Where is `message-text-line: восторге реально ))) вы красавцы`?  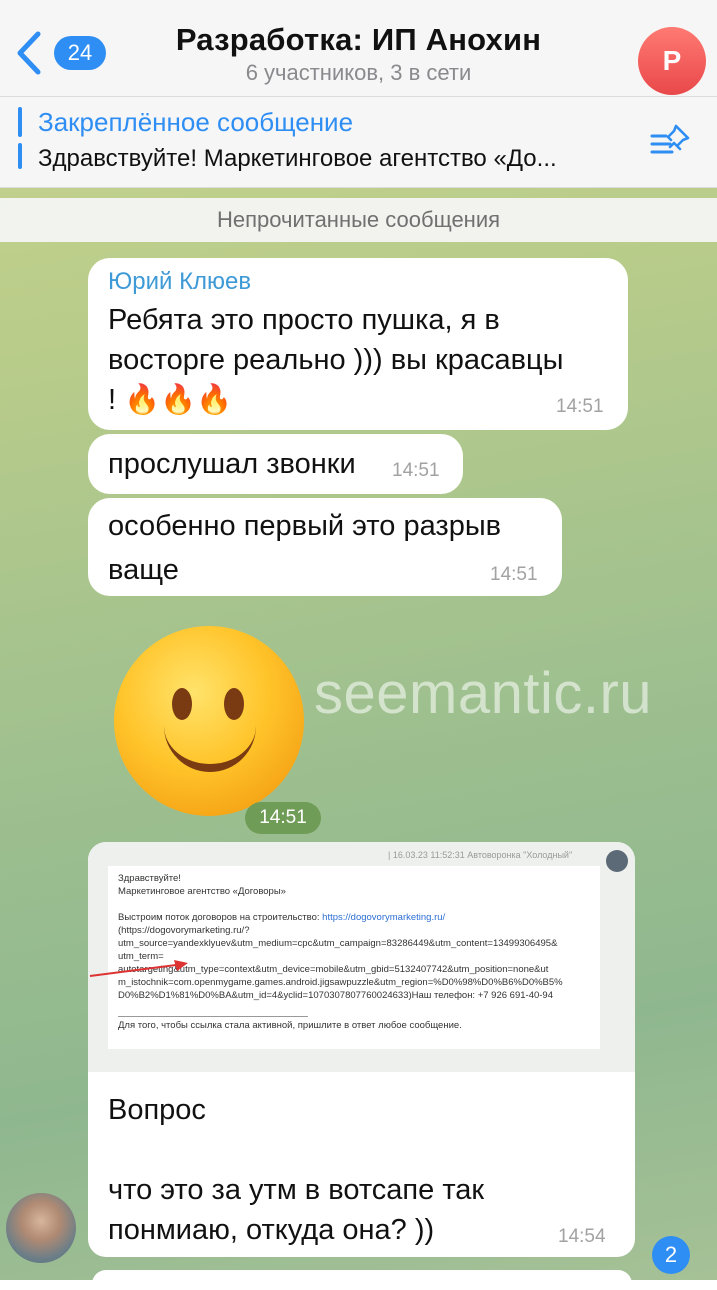 message-text-line: восторге реально ))) вы красавцы is located at coordinates (336, 360).